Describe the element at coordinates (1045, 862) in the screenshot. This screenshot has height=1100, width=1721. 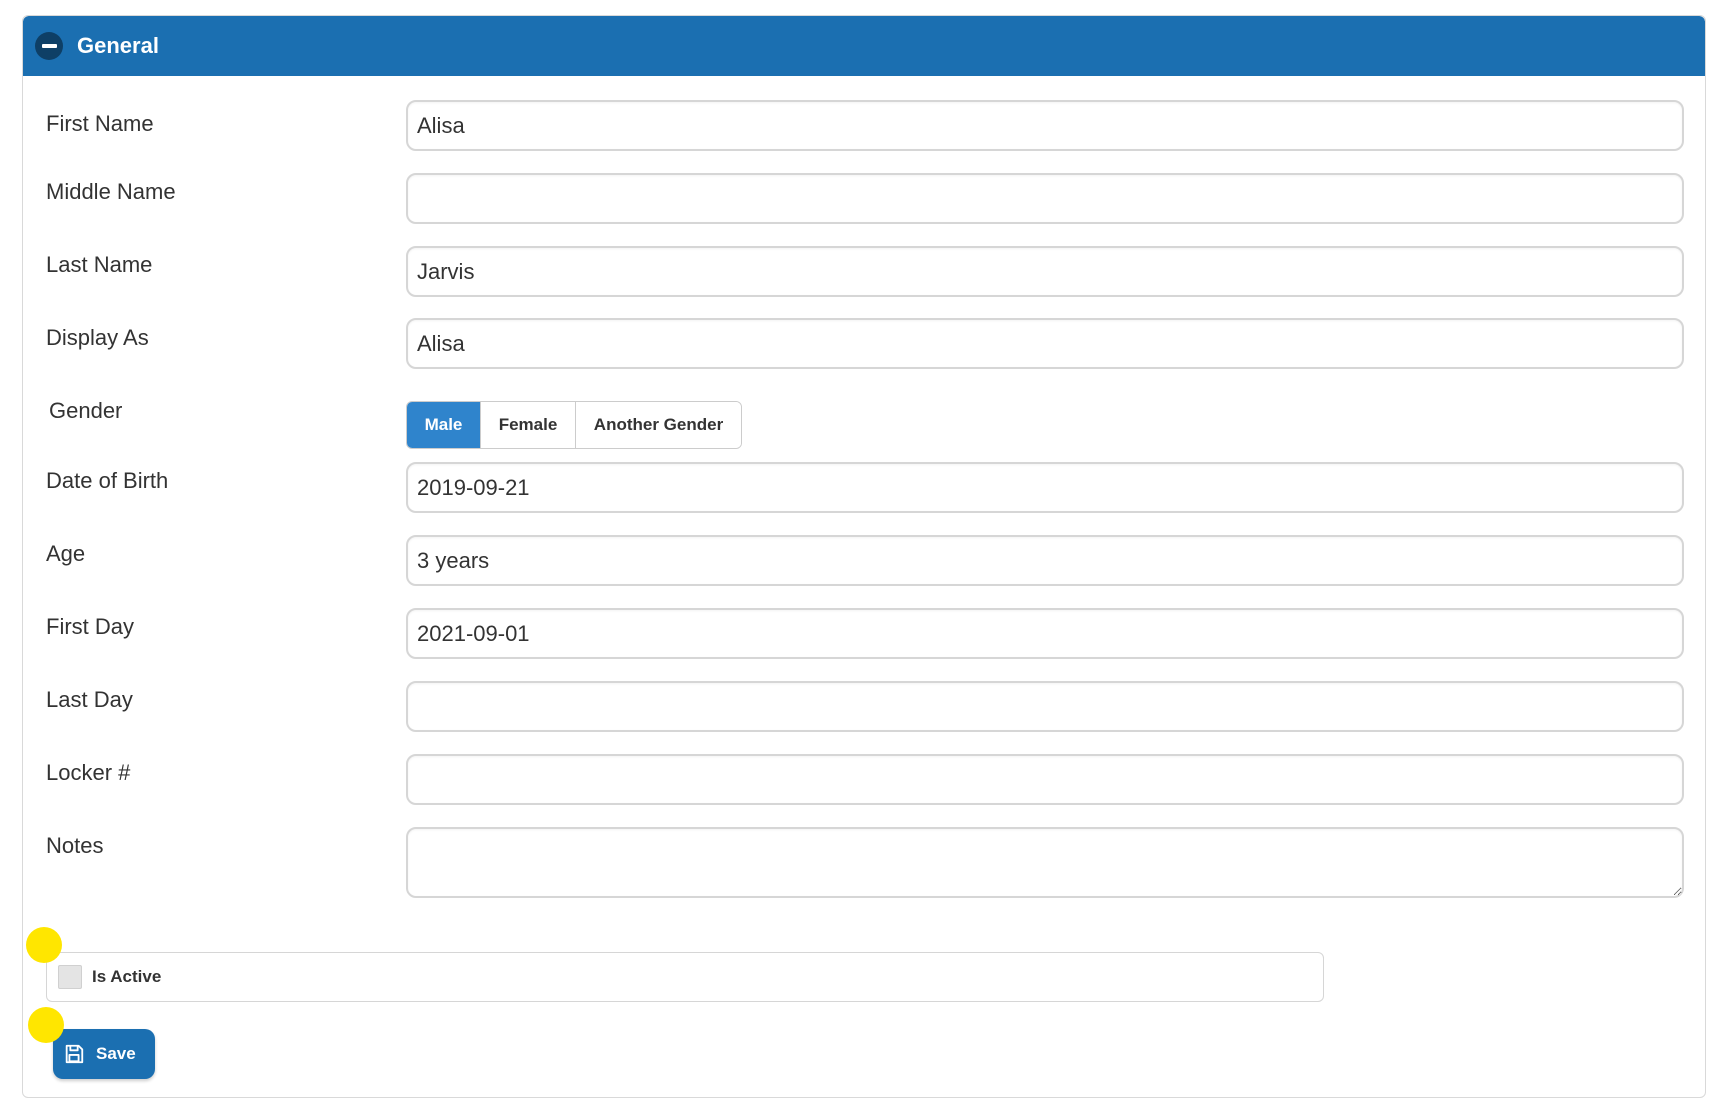
I see `notes-textarea` at that location.